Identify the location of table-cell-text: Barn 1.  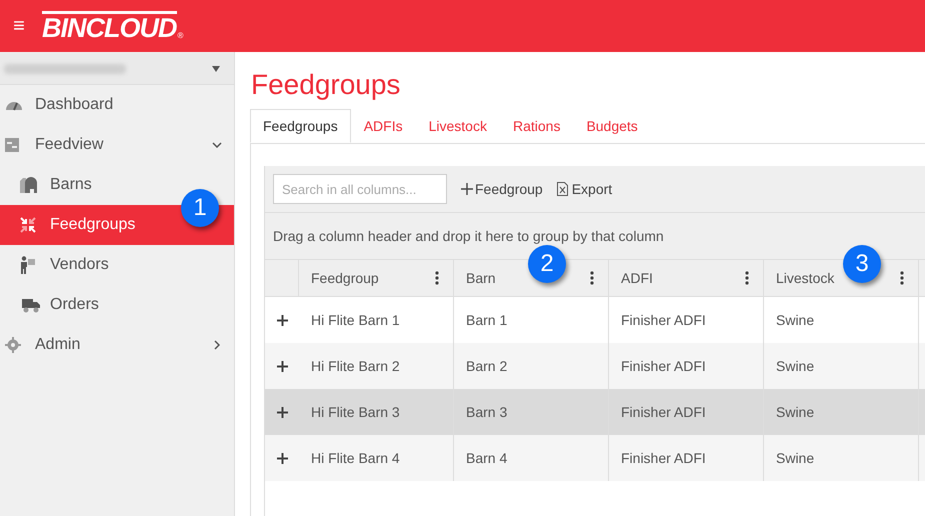
(487, 320).